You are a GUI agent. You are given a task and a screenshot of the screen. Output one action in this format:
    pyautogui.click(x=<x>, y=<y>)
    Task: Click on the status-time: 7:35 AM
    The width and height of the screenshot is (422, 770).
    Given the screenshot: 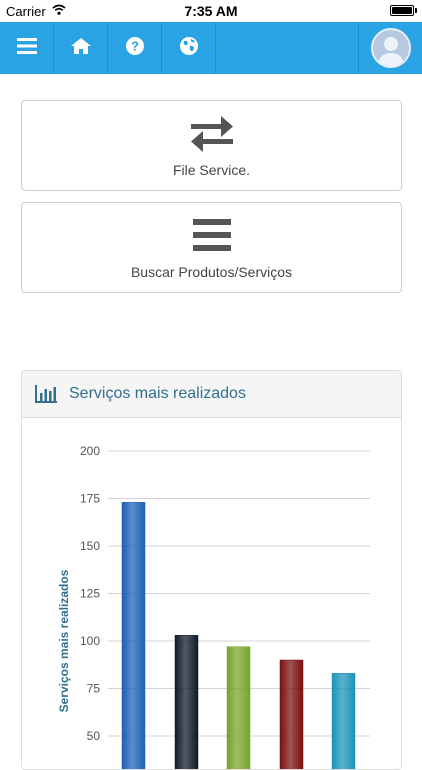 What is the action you would take?
    pyautogui.click(x=211, y=11)
    